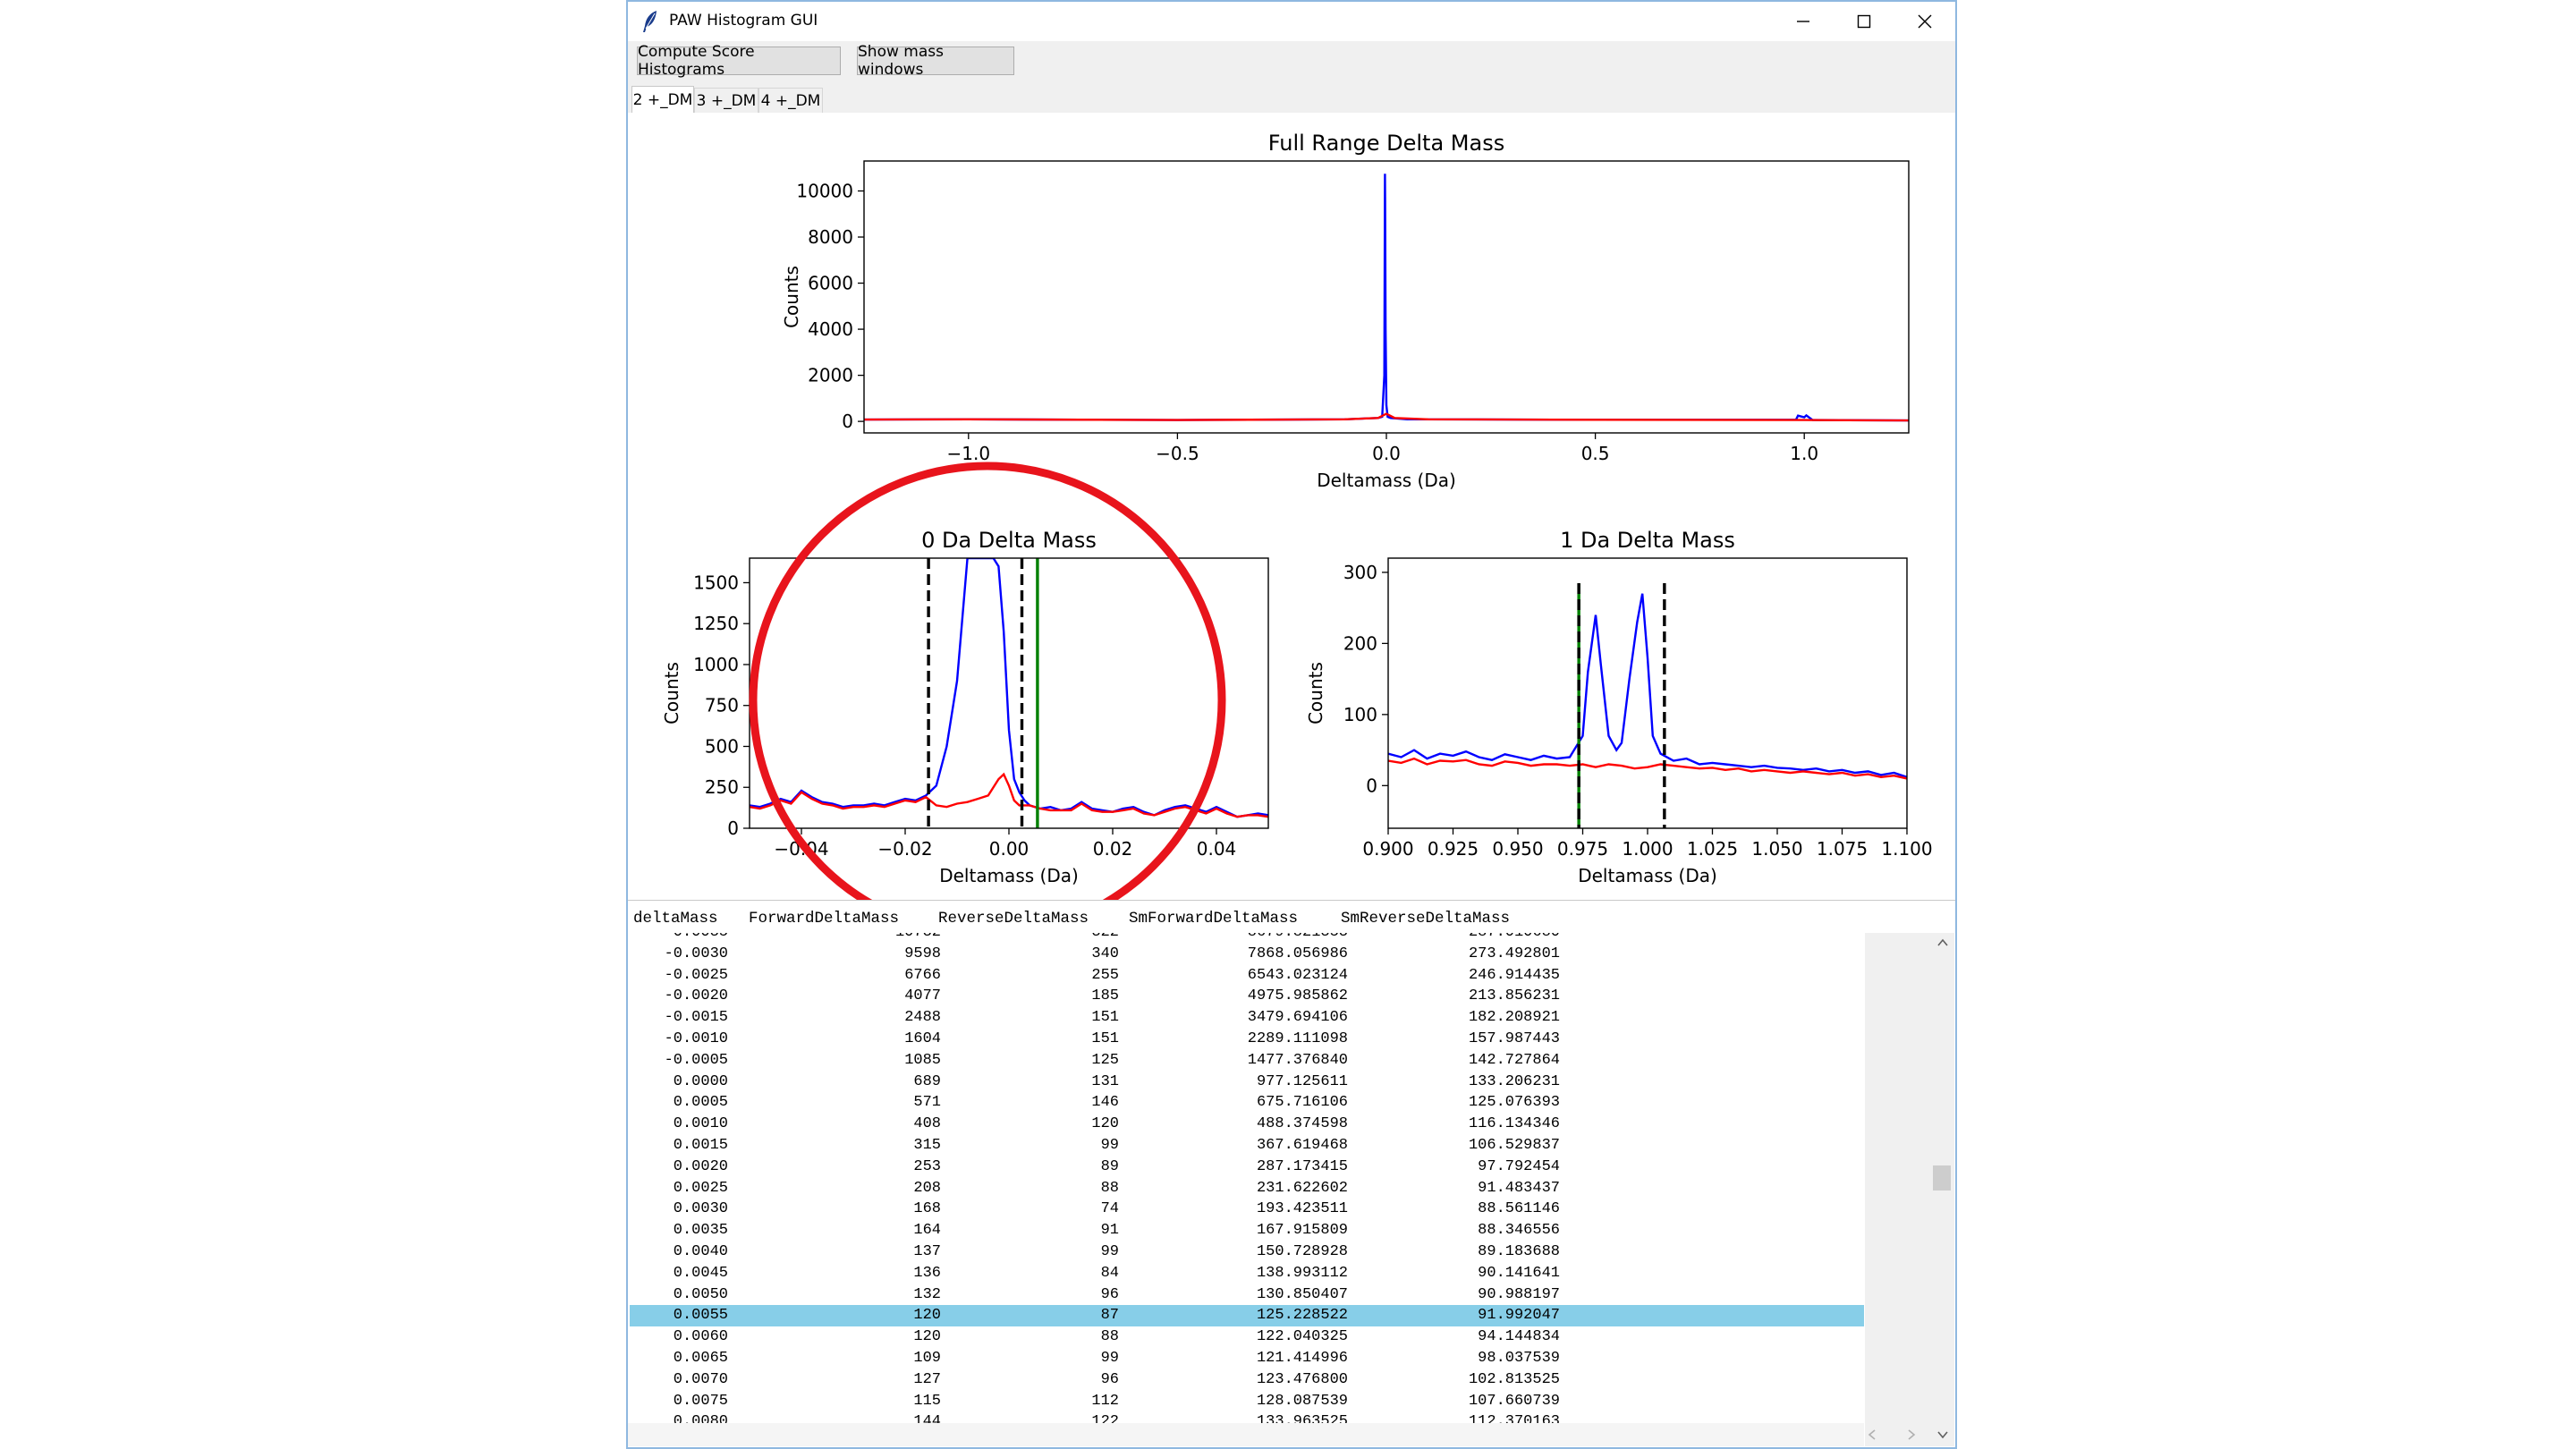  I want to click on table-cell: 91.483437, so click(1519, 1188).